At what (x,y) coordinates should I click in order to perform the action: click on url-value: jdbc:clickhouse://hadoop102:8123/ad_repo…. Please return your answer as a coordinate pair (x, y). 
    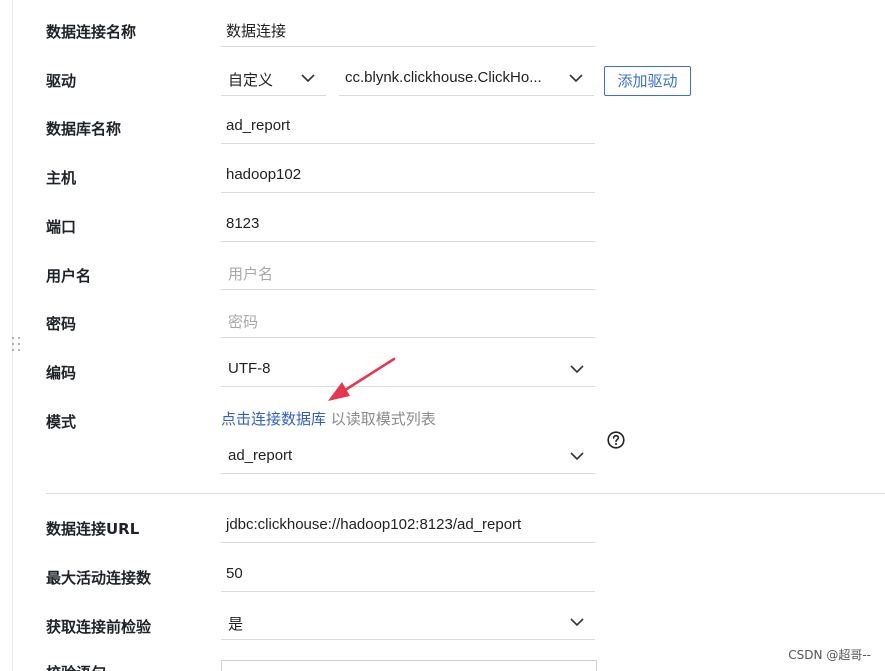
    Looking at the image, I should click on (374, 524).